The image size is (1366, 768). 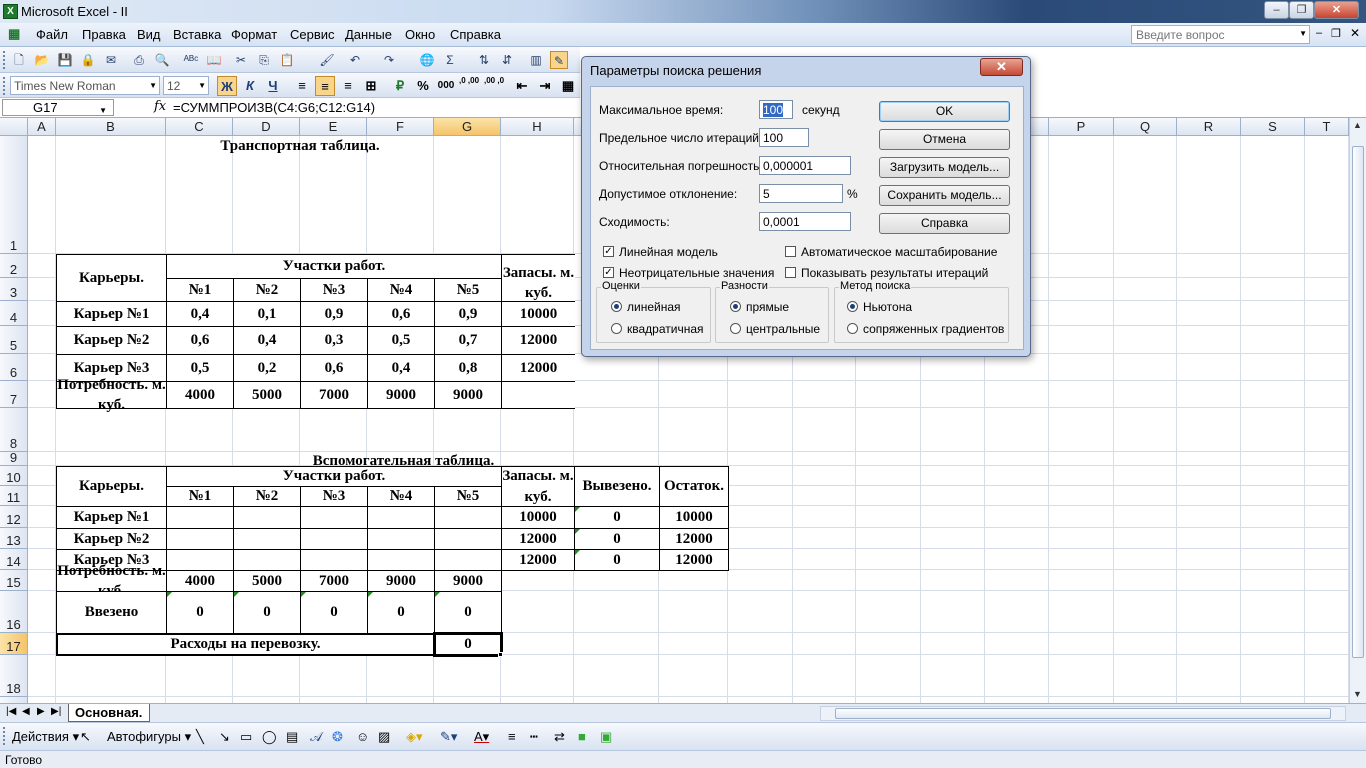 I want to click on table2-rest: 10000, so click(x=694, y=517).